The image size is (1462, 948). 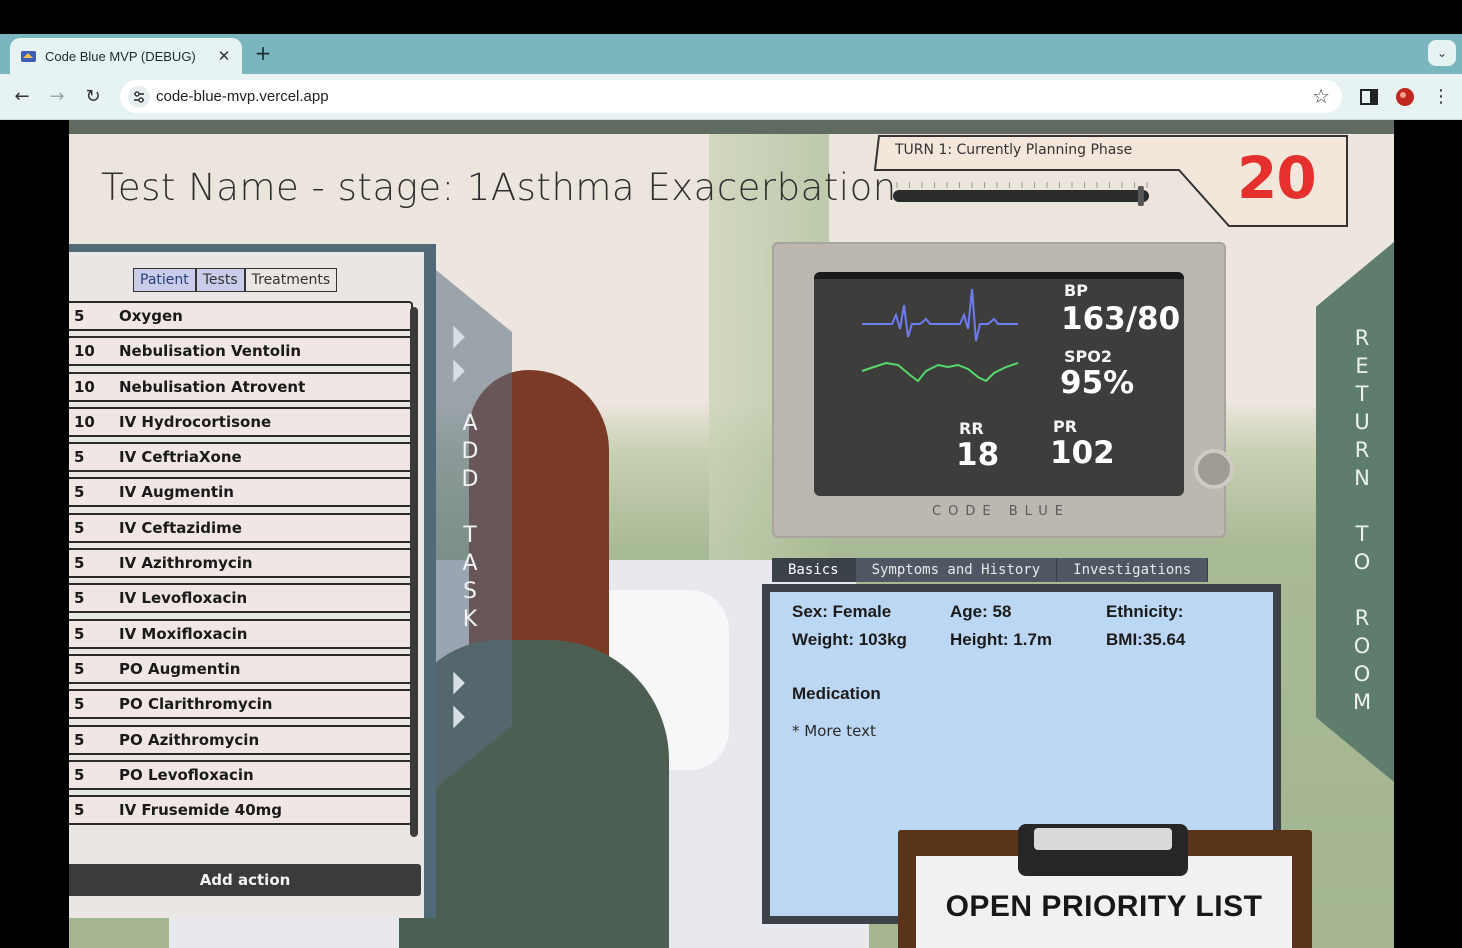 I want to click on action-row: 10 Nebulisation Ventolin, so click(x=241, y=351).